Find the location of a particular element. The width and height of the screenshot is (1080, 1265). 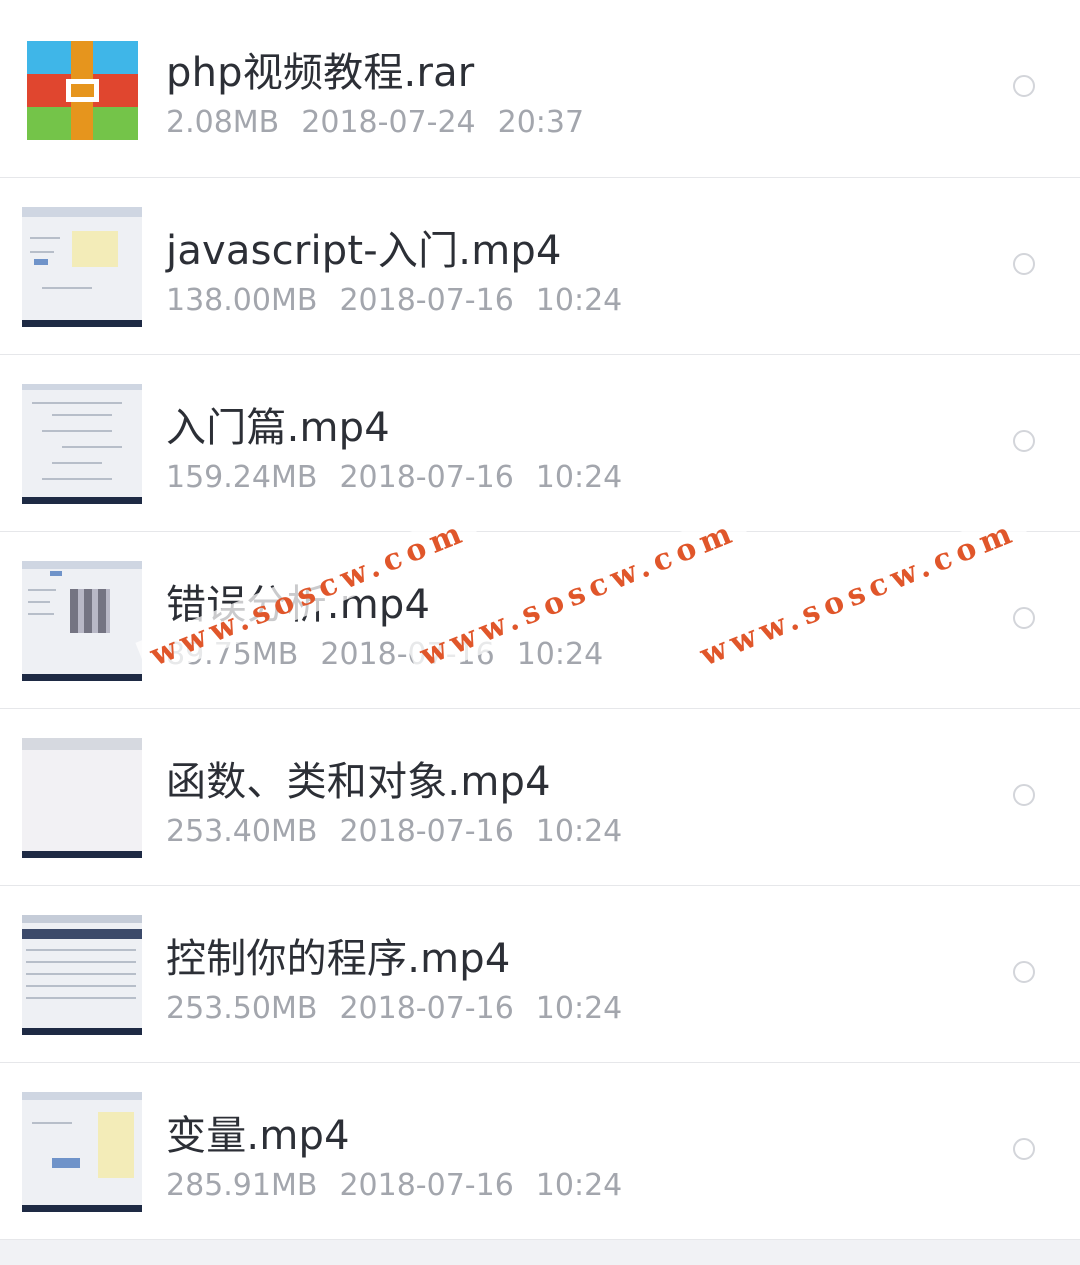

archive-icon is located at coordinates (82, 90).